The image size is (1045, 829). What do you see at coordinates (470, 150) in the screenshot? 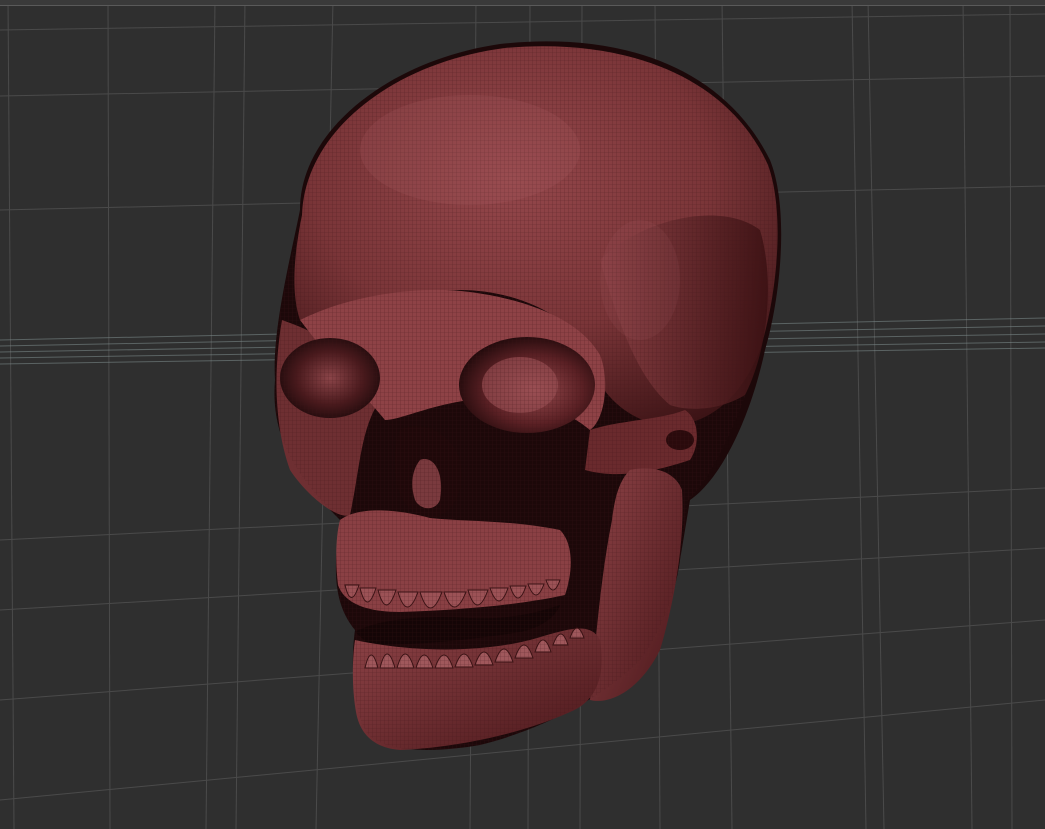
I see `cranium-highlight` at bounding box center [470, 150].